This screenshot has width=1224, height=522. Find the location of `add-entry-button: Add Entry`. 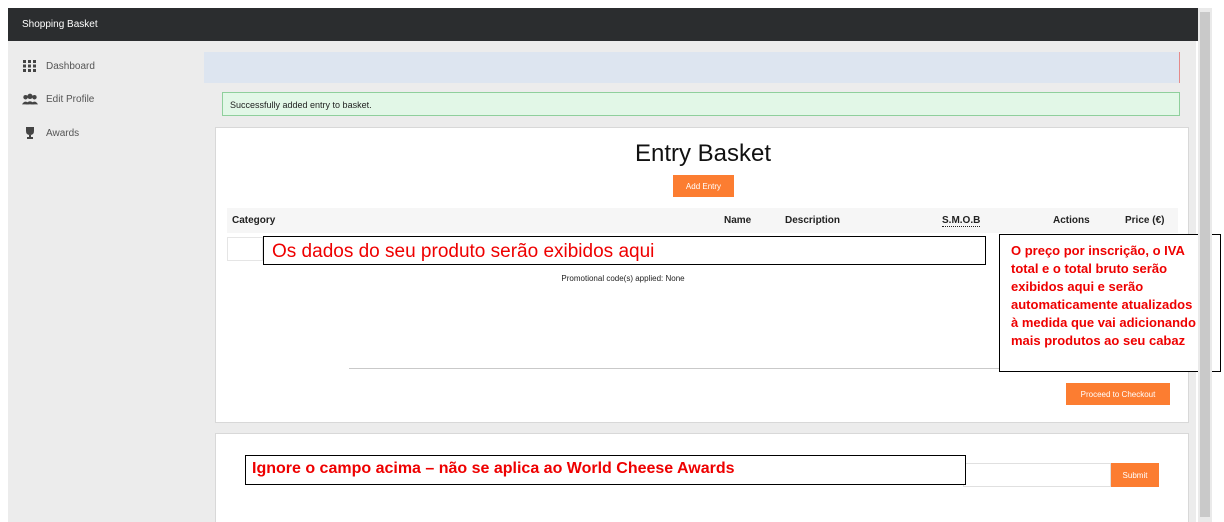

add-entry-button: Add Entry is located at coordinates (703, 186).